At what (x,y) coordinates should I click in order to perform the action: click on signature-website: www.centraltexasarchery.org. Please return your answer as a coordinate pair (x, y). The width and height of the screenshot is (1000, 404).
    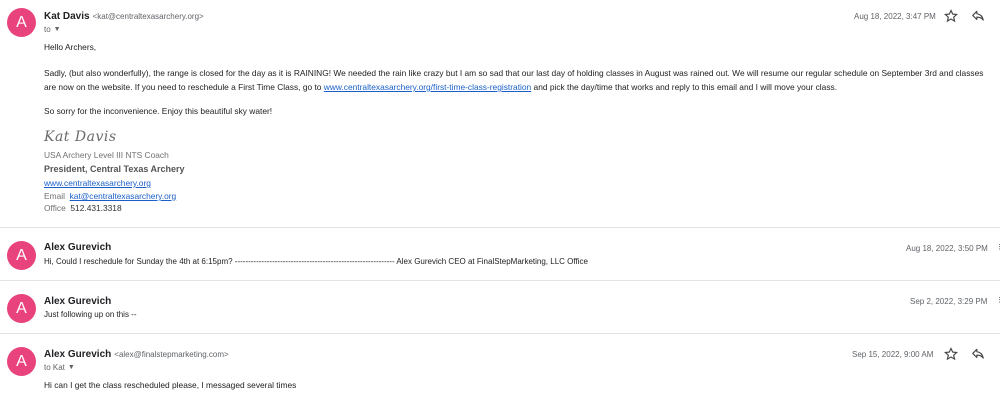
    Looking at the image, I should click on (97, 183).